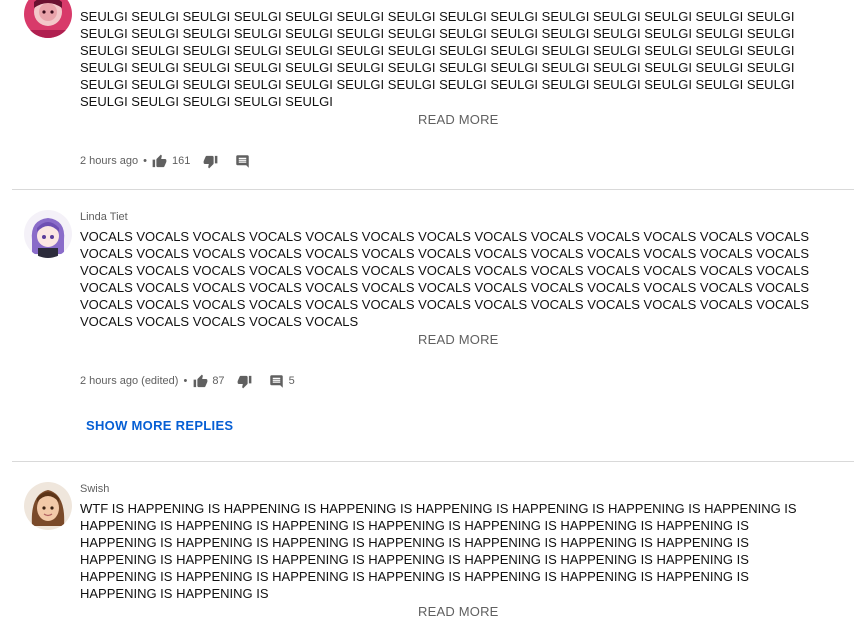 The image size is (863, 621). Describe the element at coordinates (94, 489) in the screenshot. I see `comment-author: Swish` at that location.